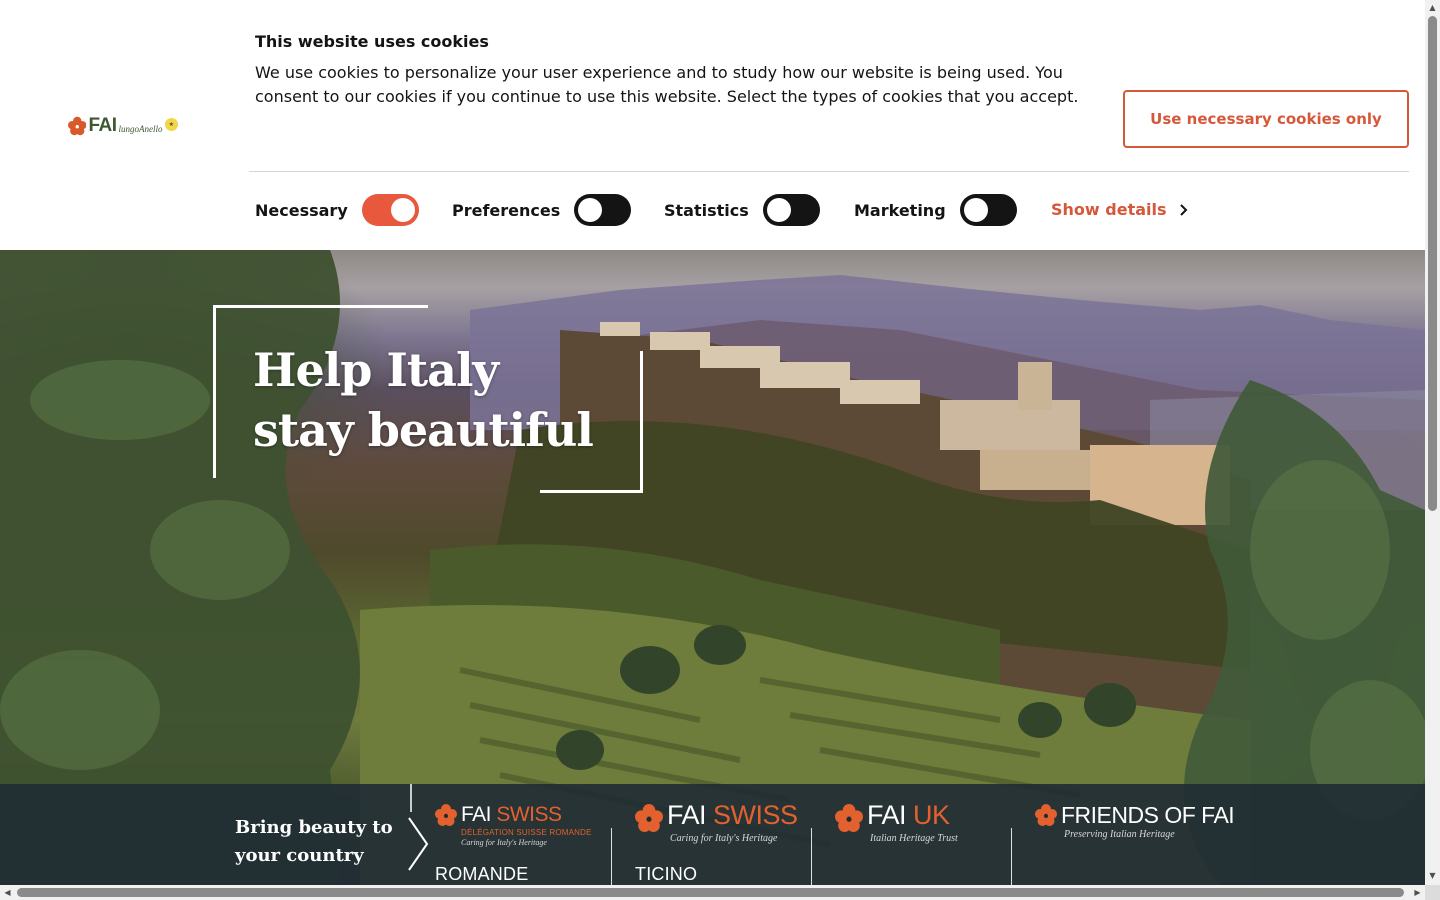 The height and width of the screenshot is (900, 1440). I want to click on chevron-right-icon, so click(1183, 209).